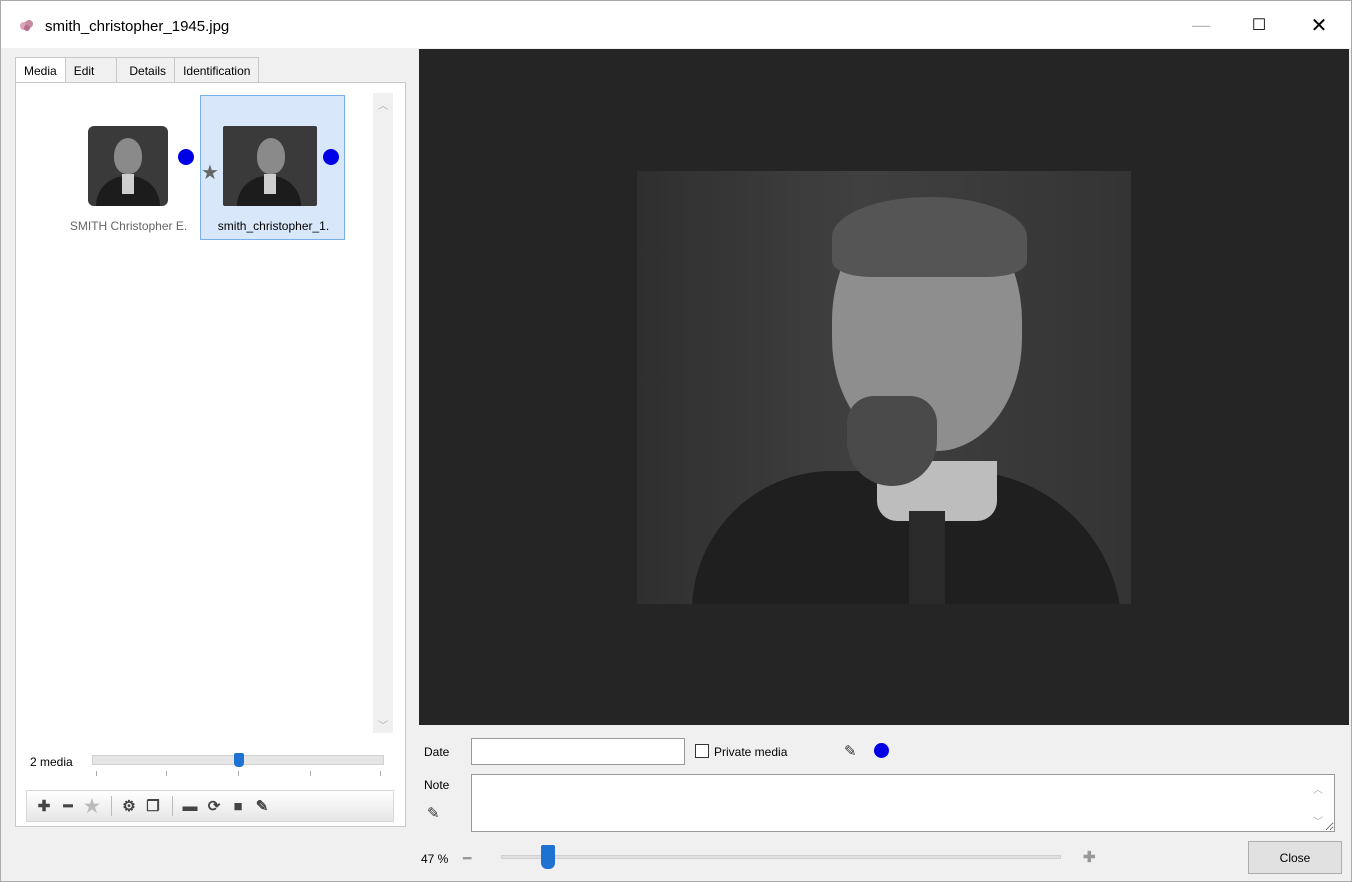 The width and height of the screenshot is (1352, 882). Describe the element at coordinates (26, 25) in the screenshot. I see `app-icon` at that location.